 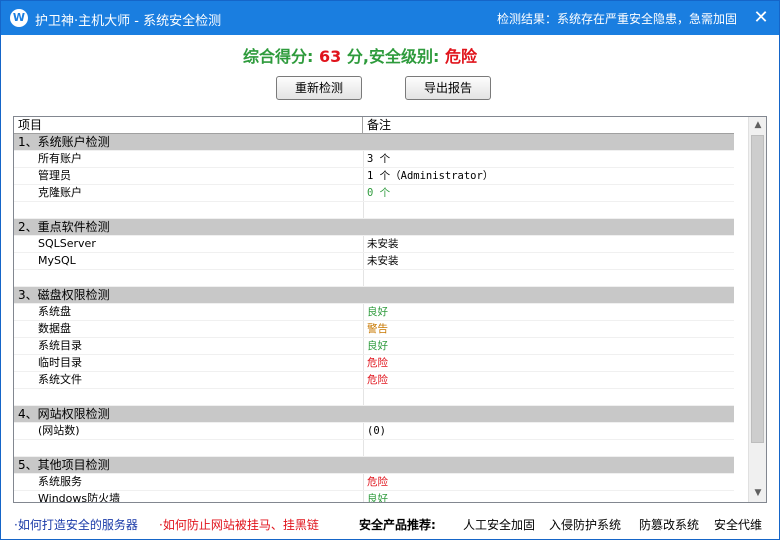 What do you see at coordinates (617, 19) in the screenshot?
I see `scan-result-text: 检测结果：系统存在严重安全隐患，急需加固` at bounding box center [617, 19].